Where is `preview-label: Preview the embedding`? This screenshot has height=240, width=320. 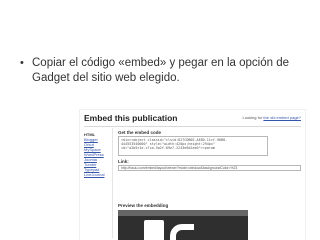
preview-label: Preview the embedding is located at coordinates (143, 205).